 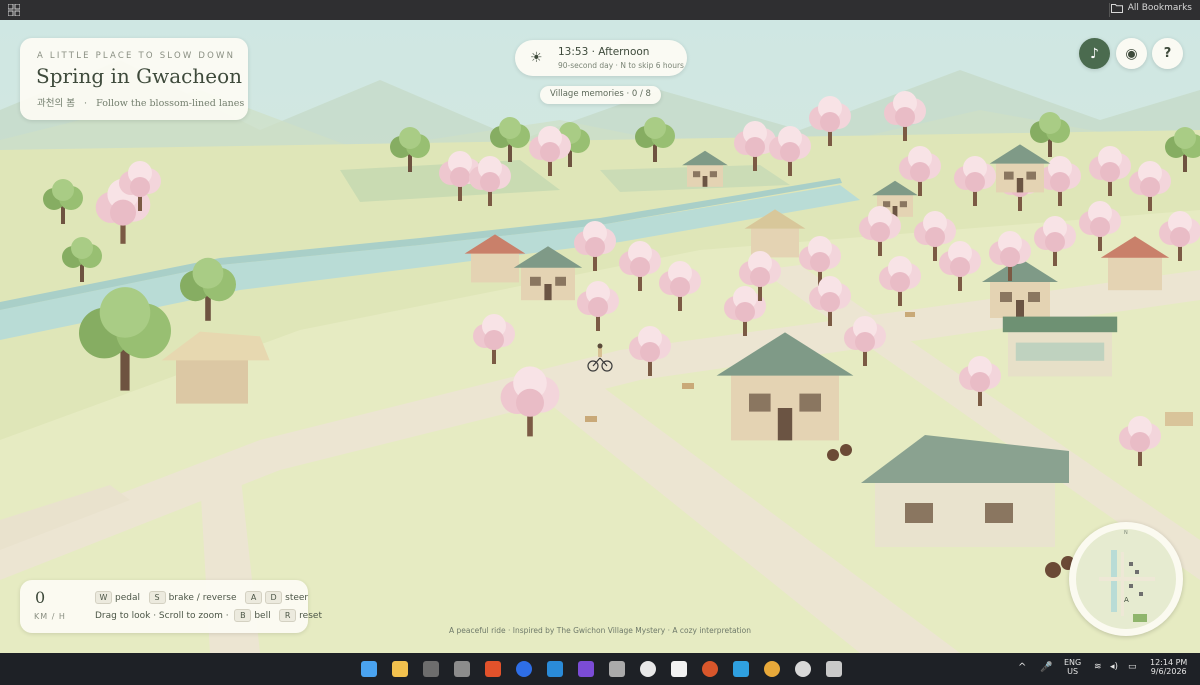 I want to click on maps-icon, so click(x=524, y=669).